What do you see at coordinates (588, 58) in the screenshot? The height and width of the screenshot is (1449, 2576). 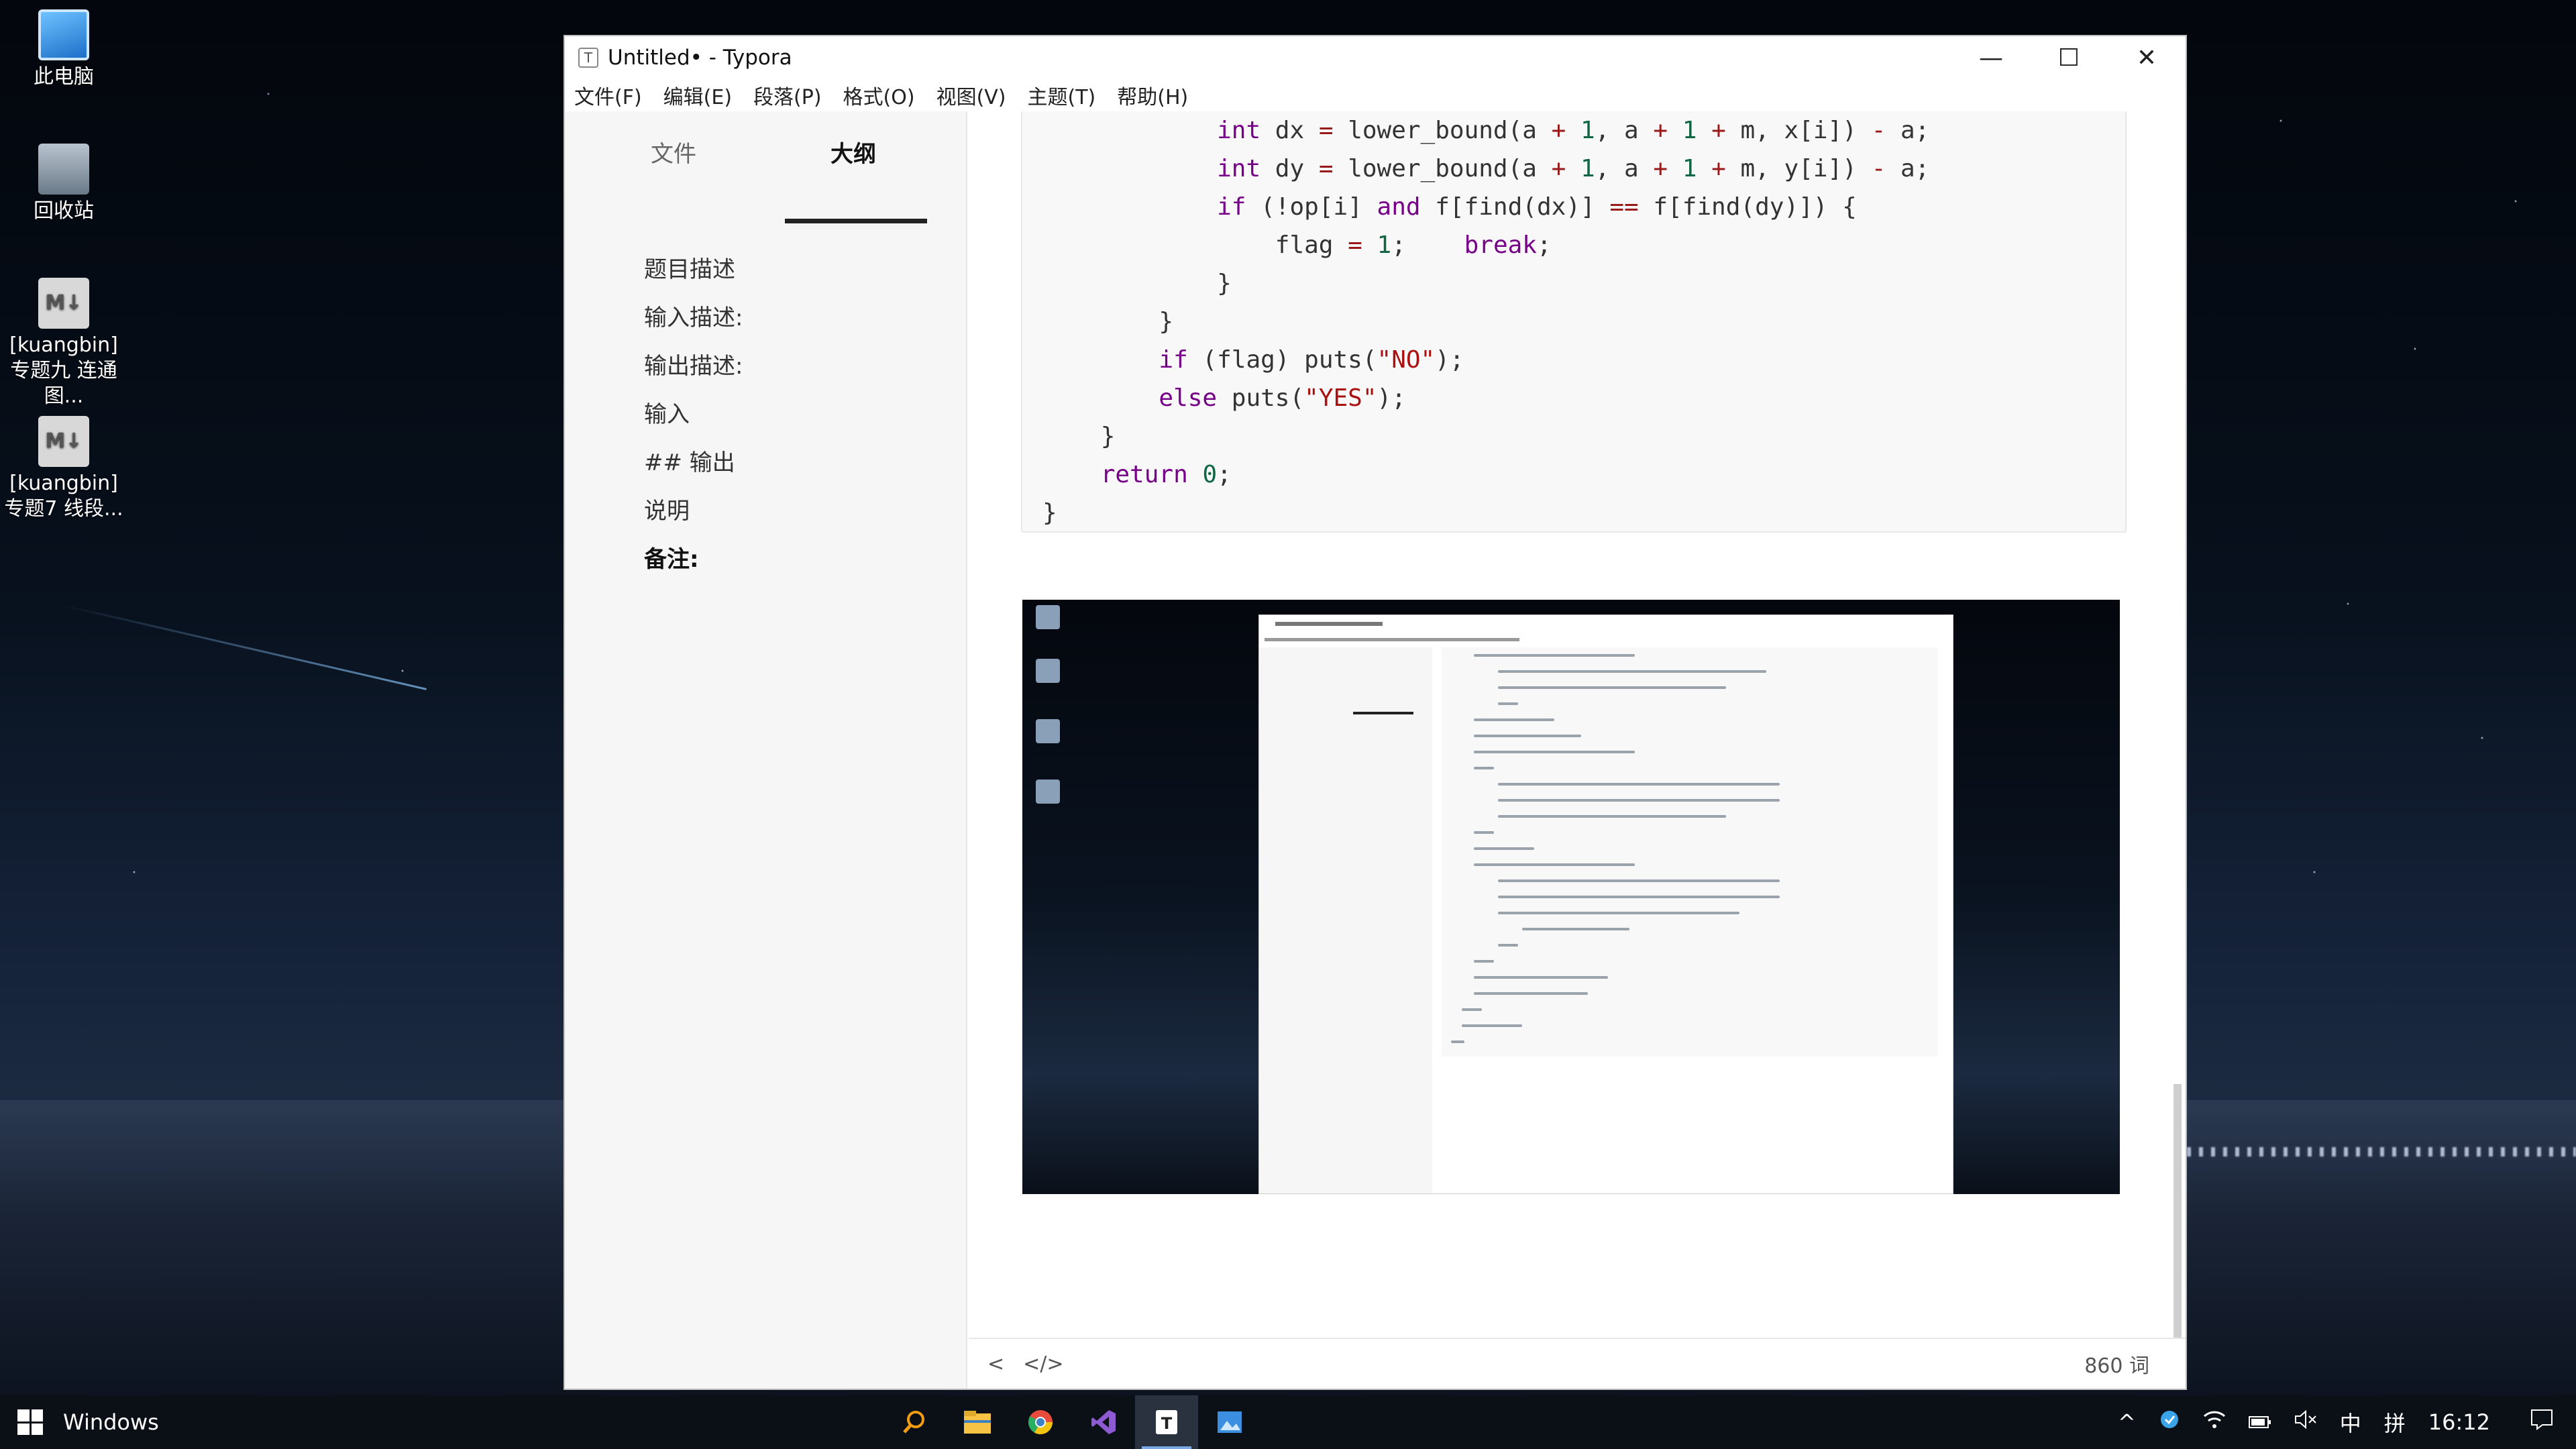 I see `typora-app-icon: T` at bounding box center [588, 58].